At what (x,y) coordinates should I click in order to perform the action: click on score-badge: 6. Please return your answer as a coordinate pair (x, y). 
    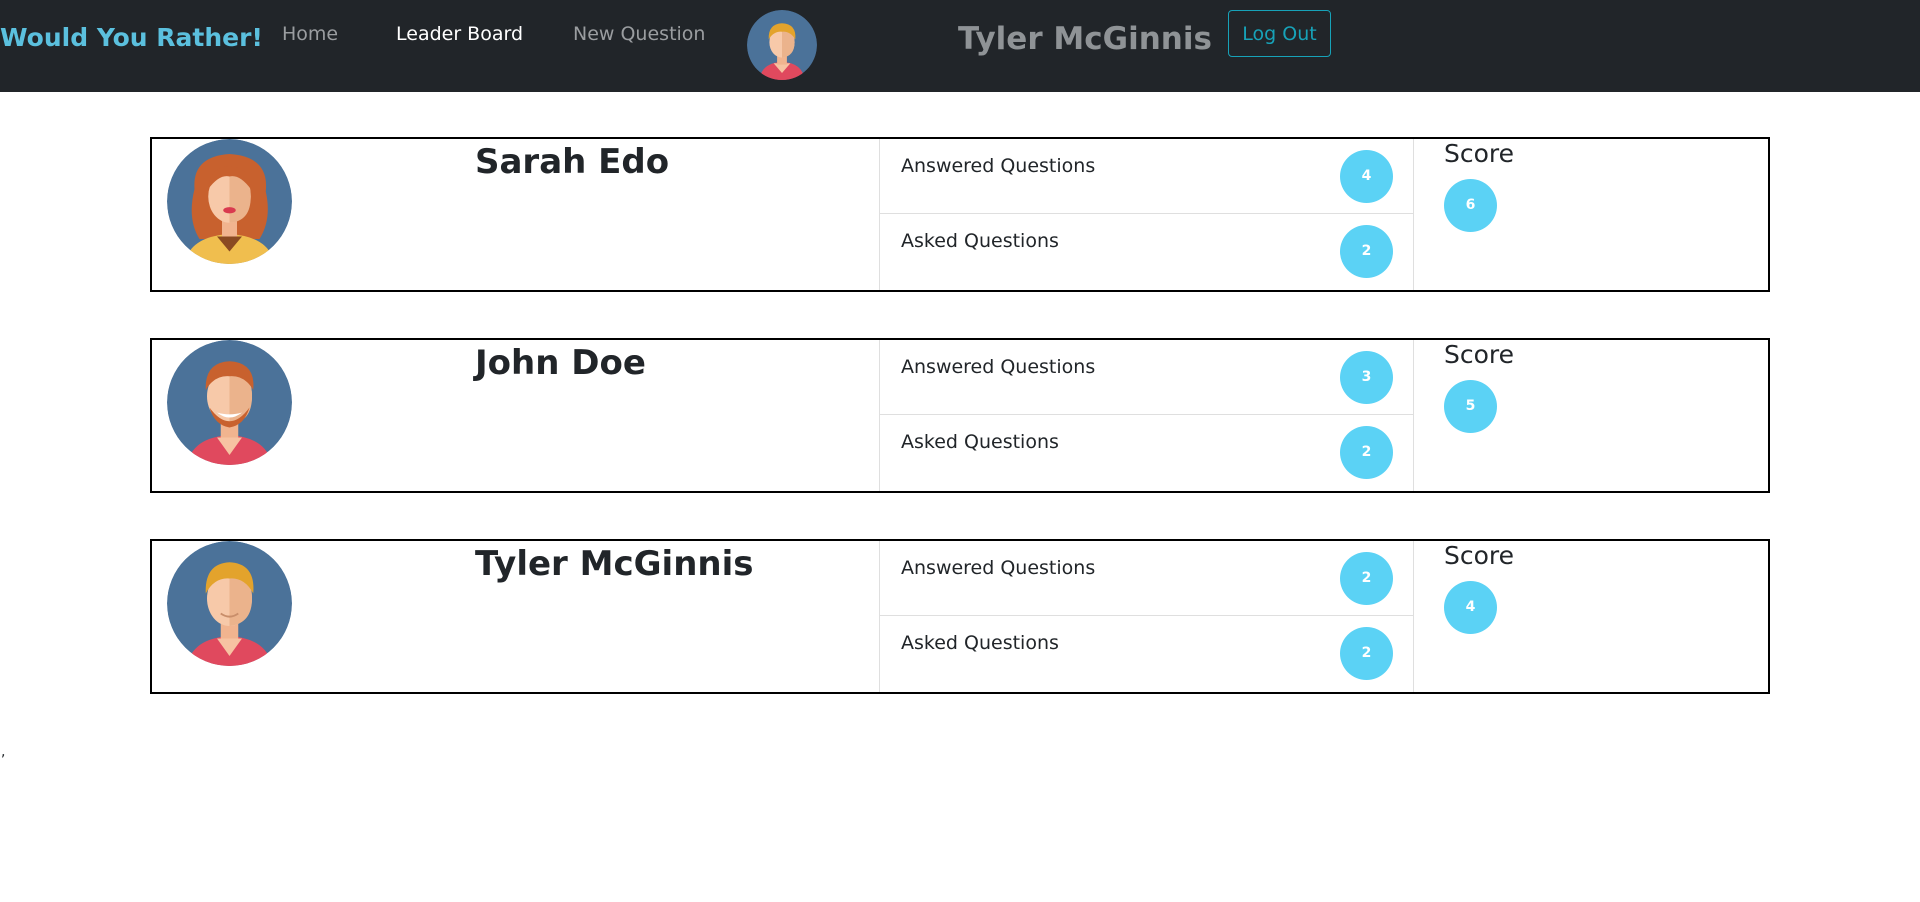
    Looking at the image, I should click on (1470, 205).